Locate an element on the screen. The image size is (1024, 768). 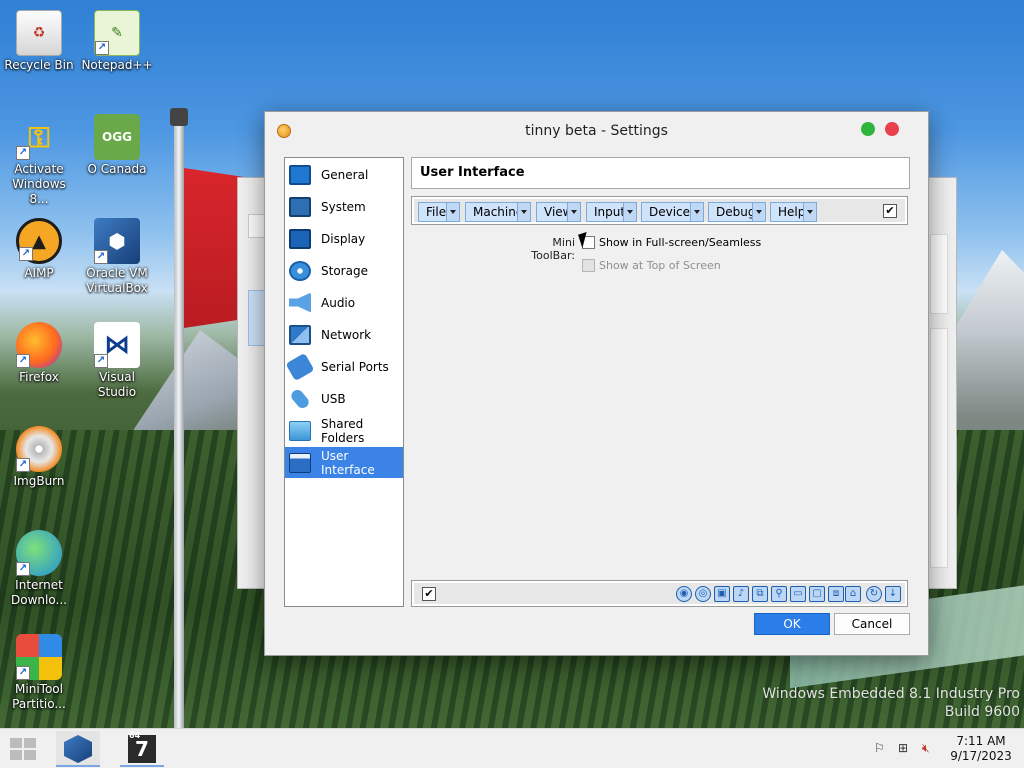
nav-item-general: General is located at coordinates (344, 174).